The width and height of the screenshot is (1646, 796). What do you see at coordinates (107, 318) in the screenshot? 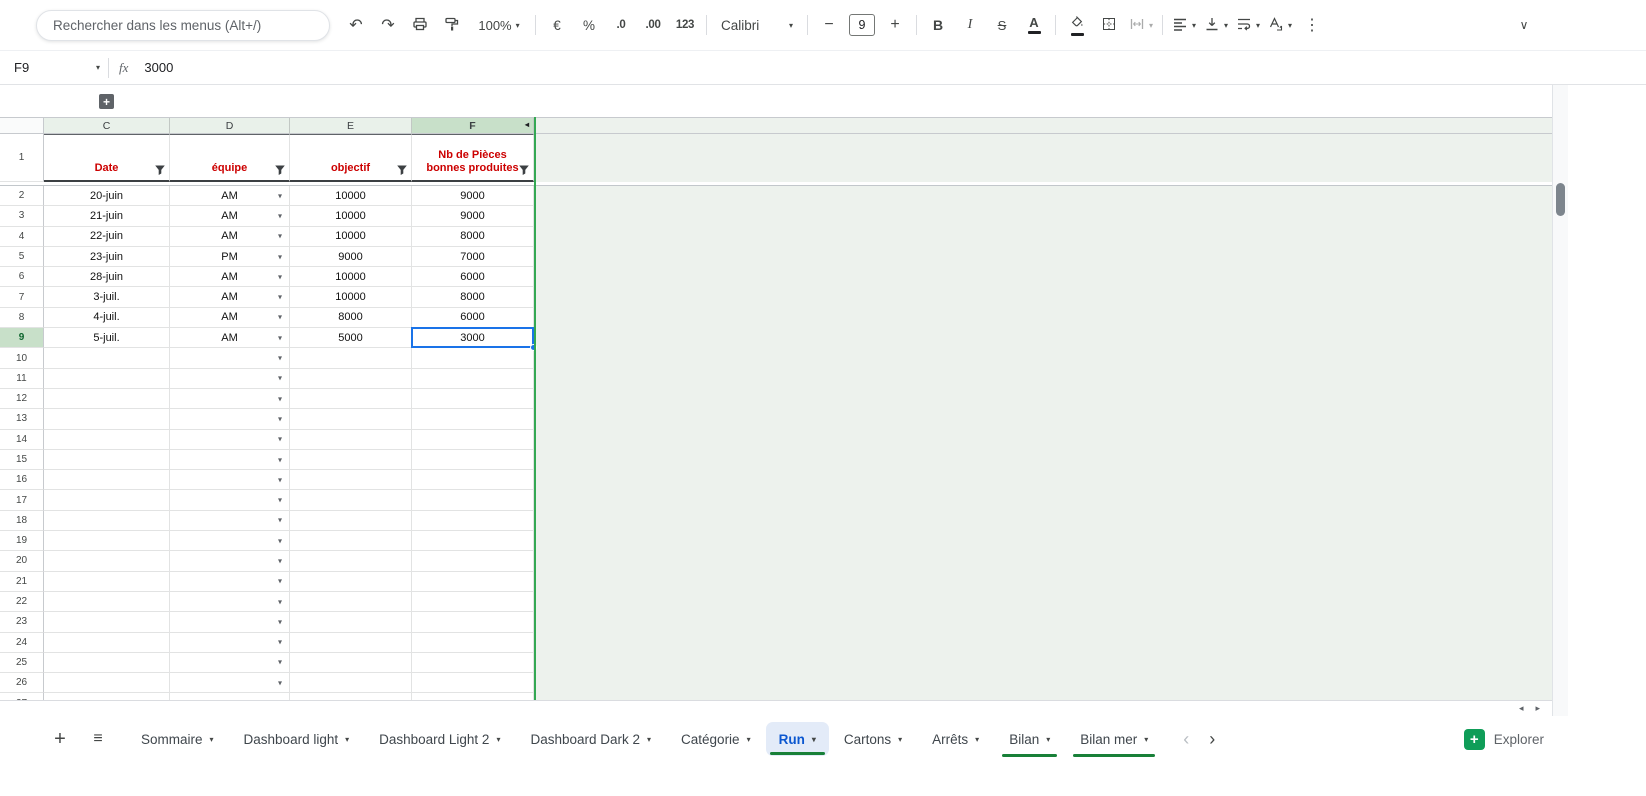
I see `cell-C8: 4-juil.` at bounding box center [107, 318].